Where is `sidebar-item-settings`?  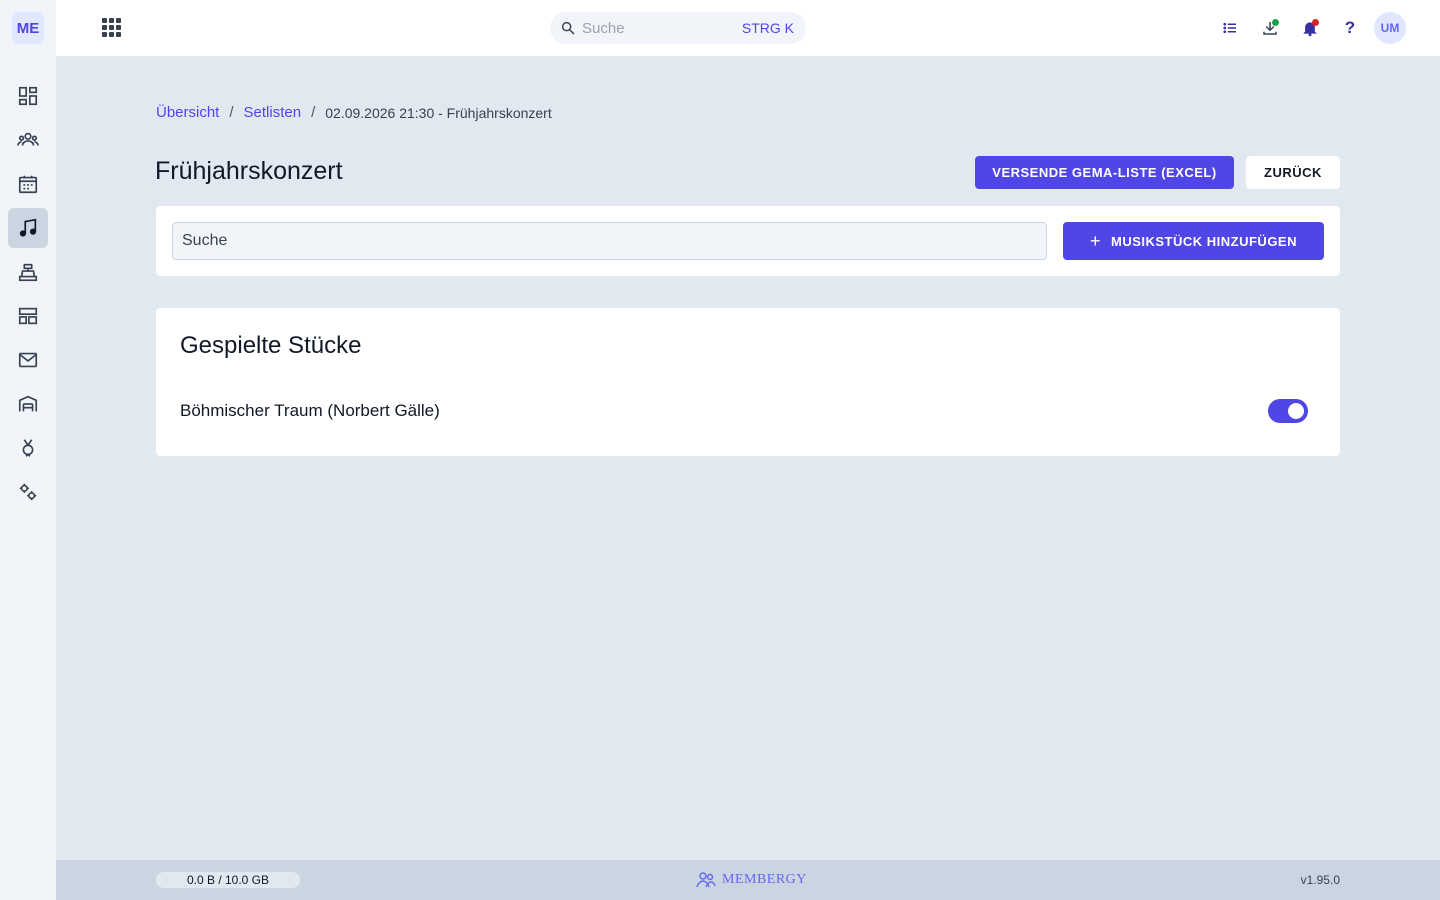 sidebar-item-settings is located at coordinates (28, 492).